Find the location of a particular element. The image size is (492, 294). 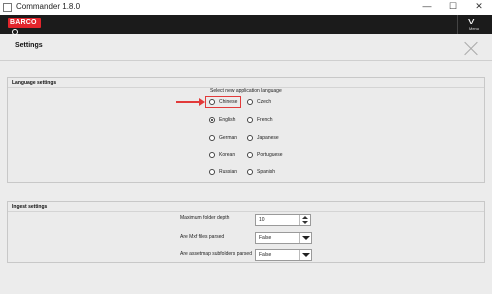

minimize-button: — is located at coordinates (427, 6).